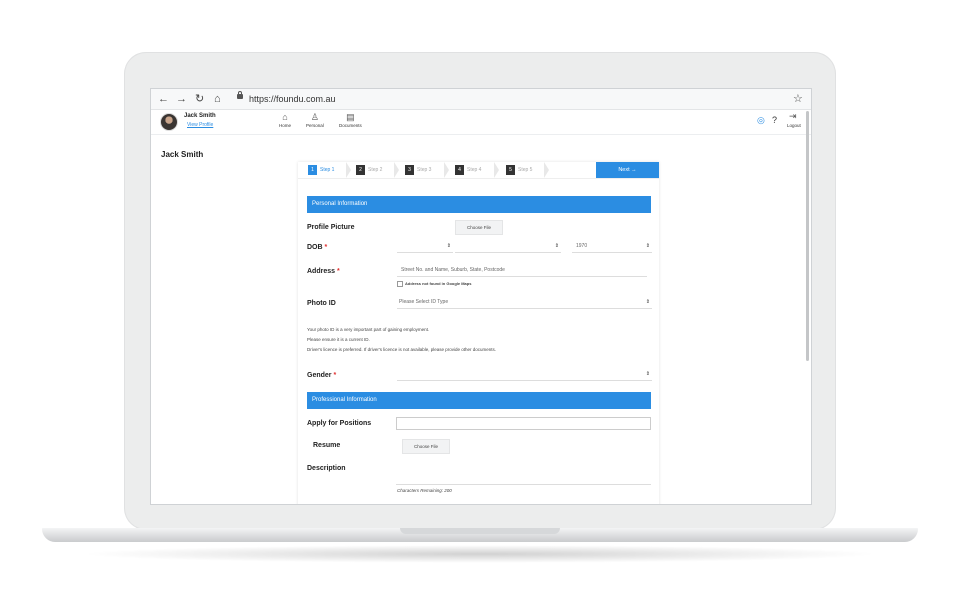 This screenshot has width=960, height=600. I want to click on browser-toolbar: ← → ↻ ⌂ https://foundu.com.au ☆, so click(481, 99).